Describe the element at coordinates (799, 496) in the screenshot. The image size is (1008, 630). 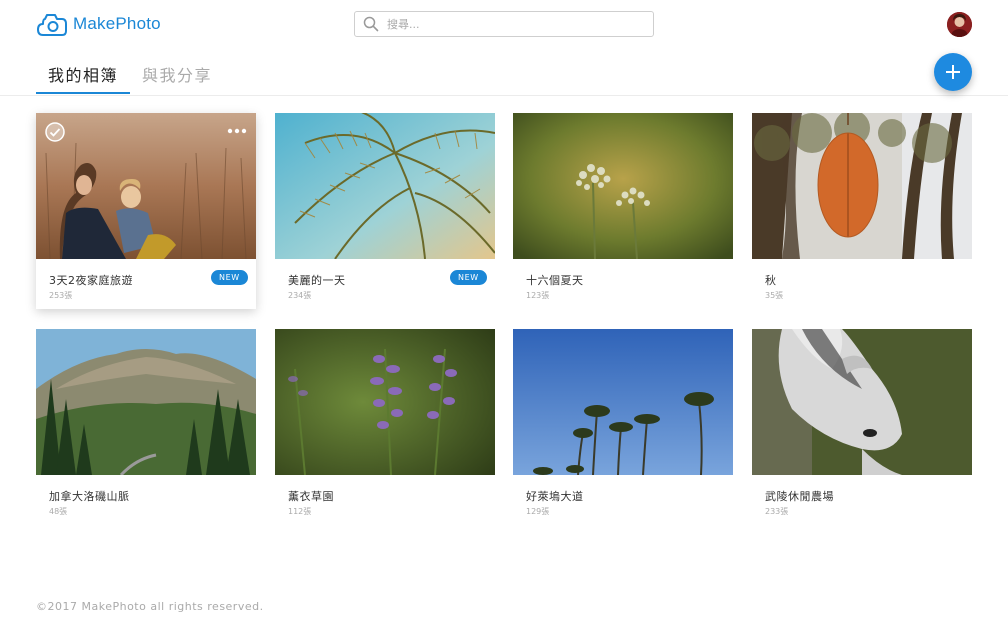
I see `album-title: 武陵休閒農場` at that location.